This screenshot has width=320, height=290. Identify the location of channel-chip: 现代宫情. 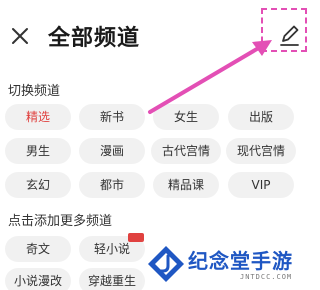
(261, 151).